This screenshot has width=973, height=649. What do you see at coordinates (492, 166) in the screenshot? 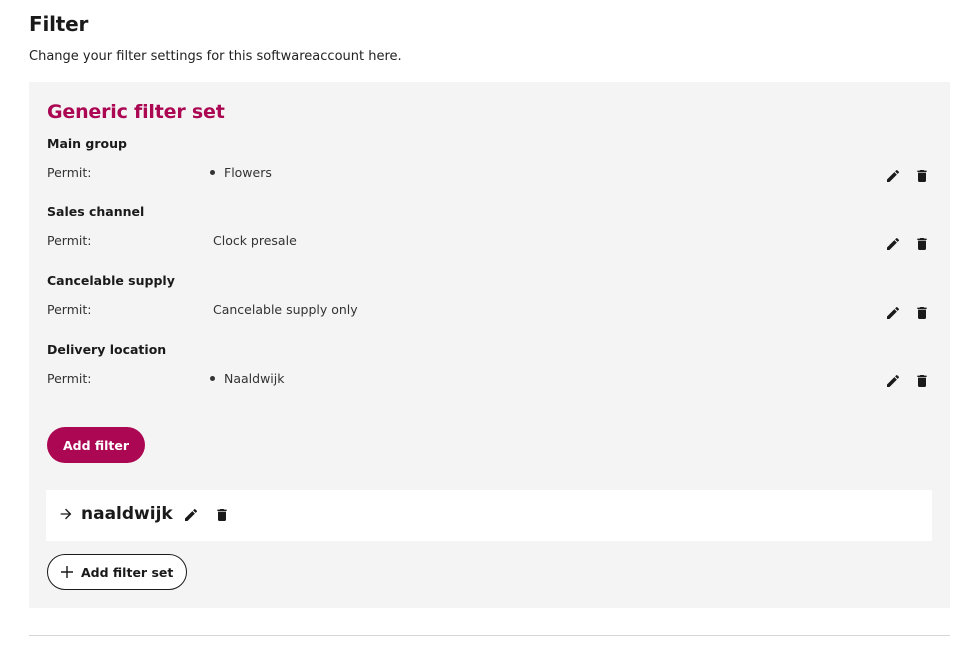
I see `filter-group-main-group: Main group Permit: Flowers` at bounding box center [492, 166].